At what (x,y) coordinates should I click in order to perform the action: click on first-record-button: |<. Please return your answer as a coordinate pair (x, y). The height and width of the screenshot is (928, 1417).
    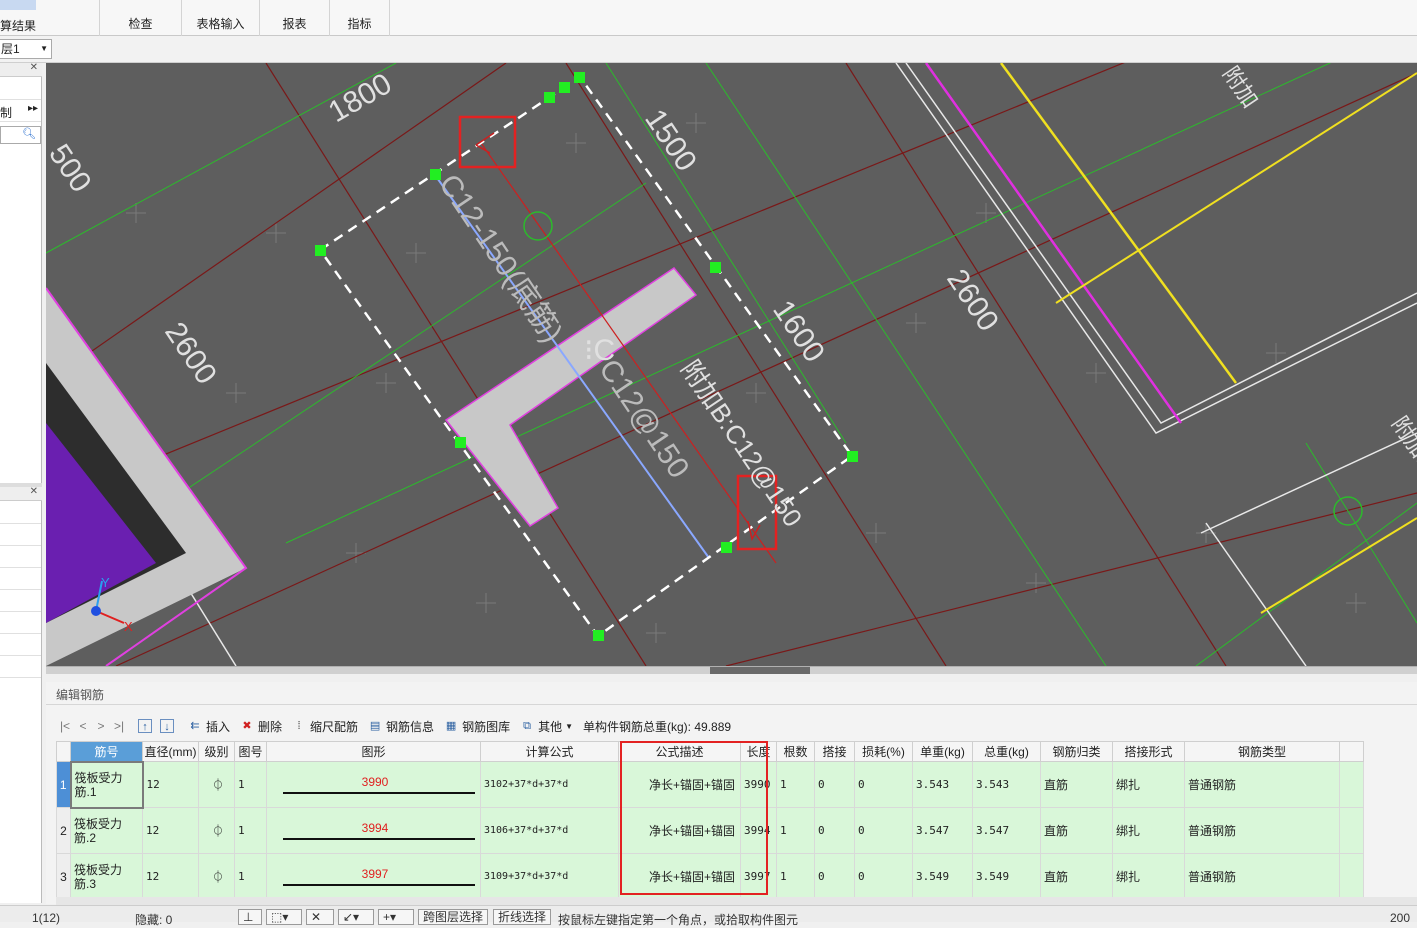
    Looking at the image, I should click on (65, 726).